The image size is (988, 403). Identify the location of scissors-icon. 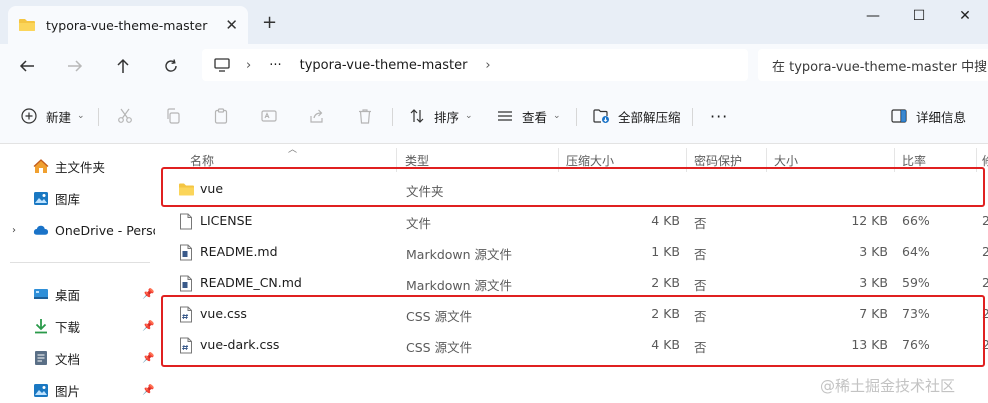
(125, 116).